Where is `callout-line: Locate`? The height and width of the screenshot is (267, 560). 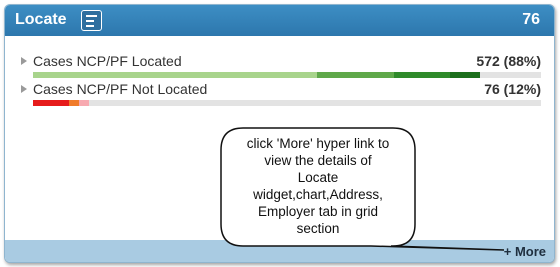 callout-line: Locate is located at coordinates (318, 177).